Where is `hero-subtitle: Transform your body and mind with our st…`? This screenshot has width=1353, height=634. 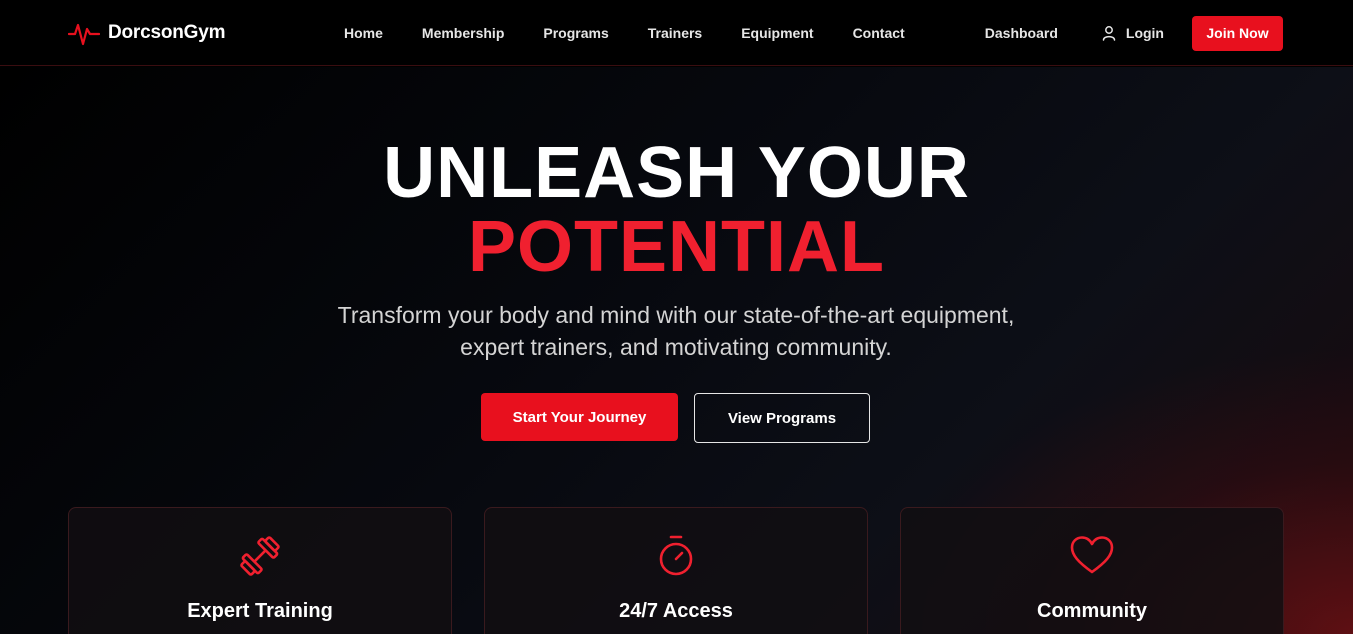
hero-subtitle: Transform your body and mind with our st… is located at coordinates (676, 331).